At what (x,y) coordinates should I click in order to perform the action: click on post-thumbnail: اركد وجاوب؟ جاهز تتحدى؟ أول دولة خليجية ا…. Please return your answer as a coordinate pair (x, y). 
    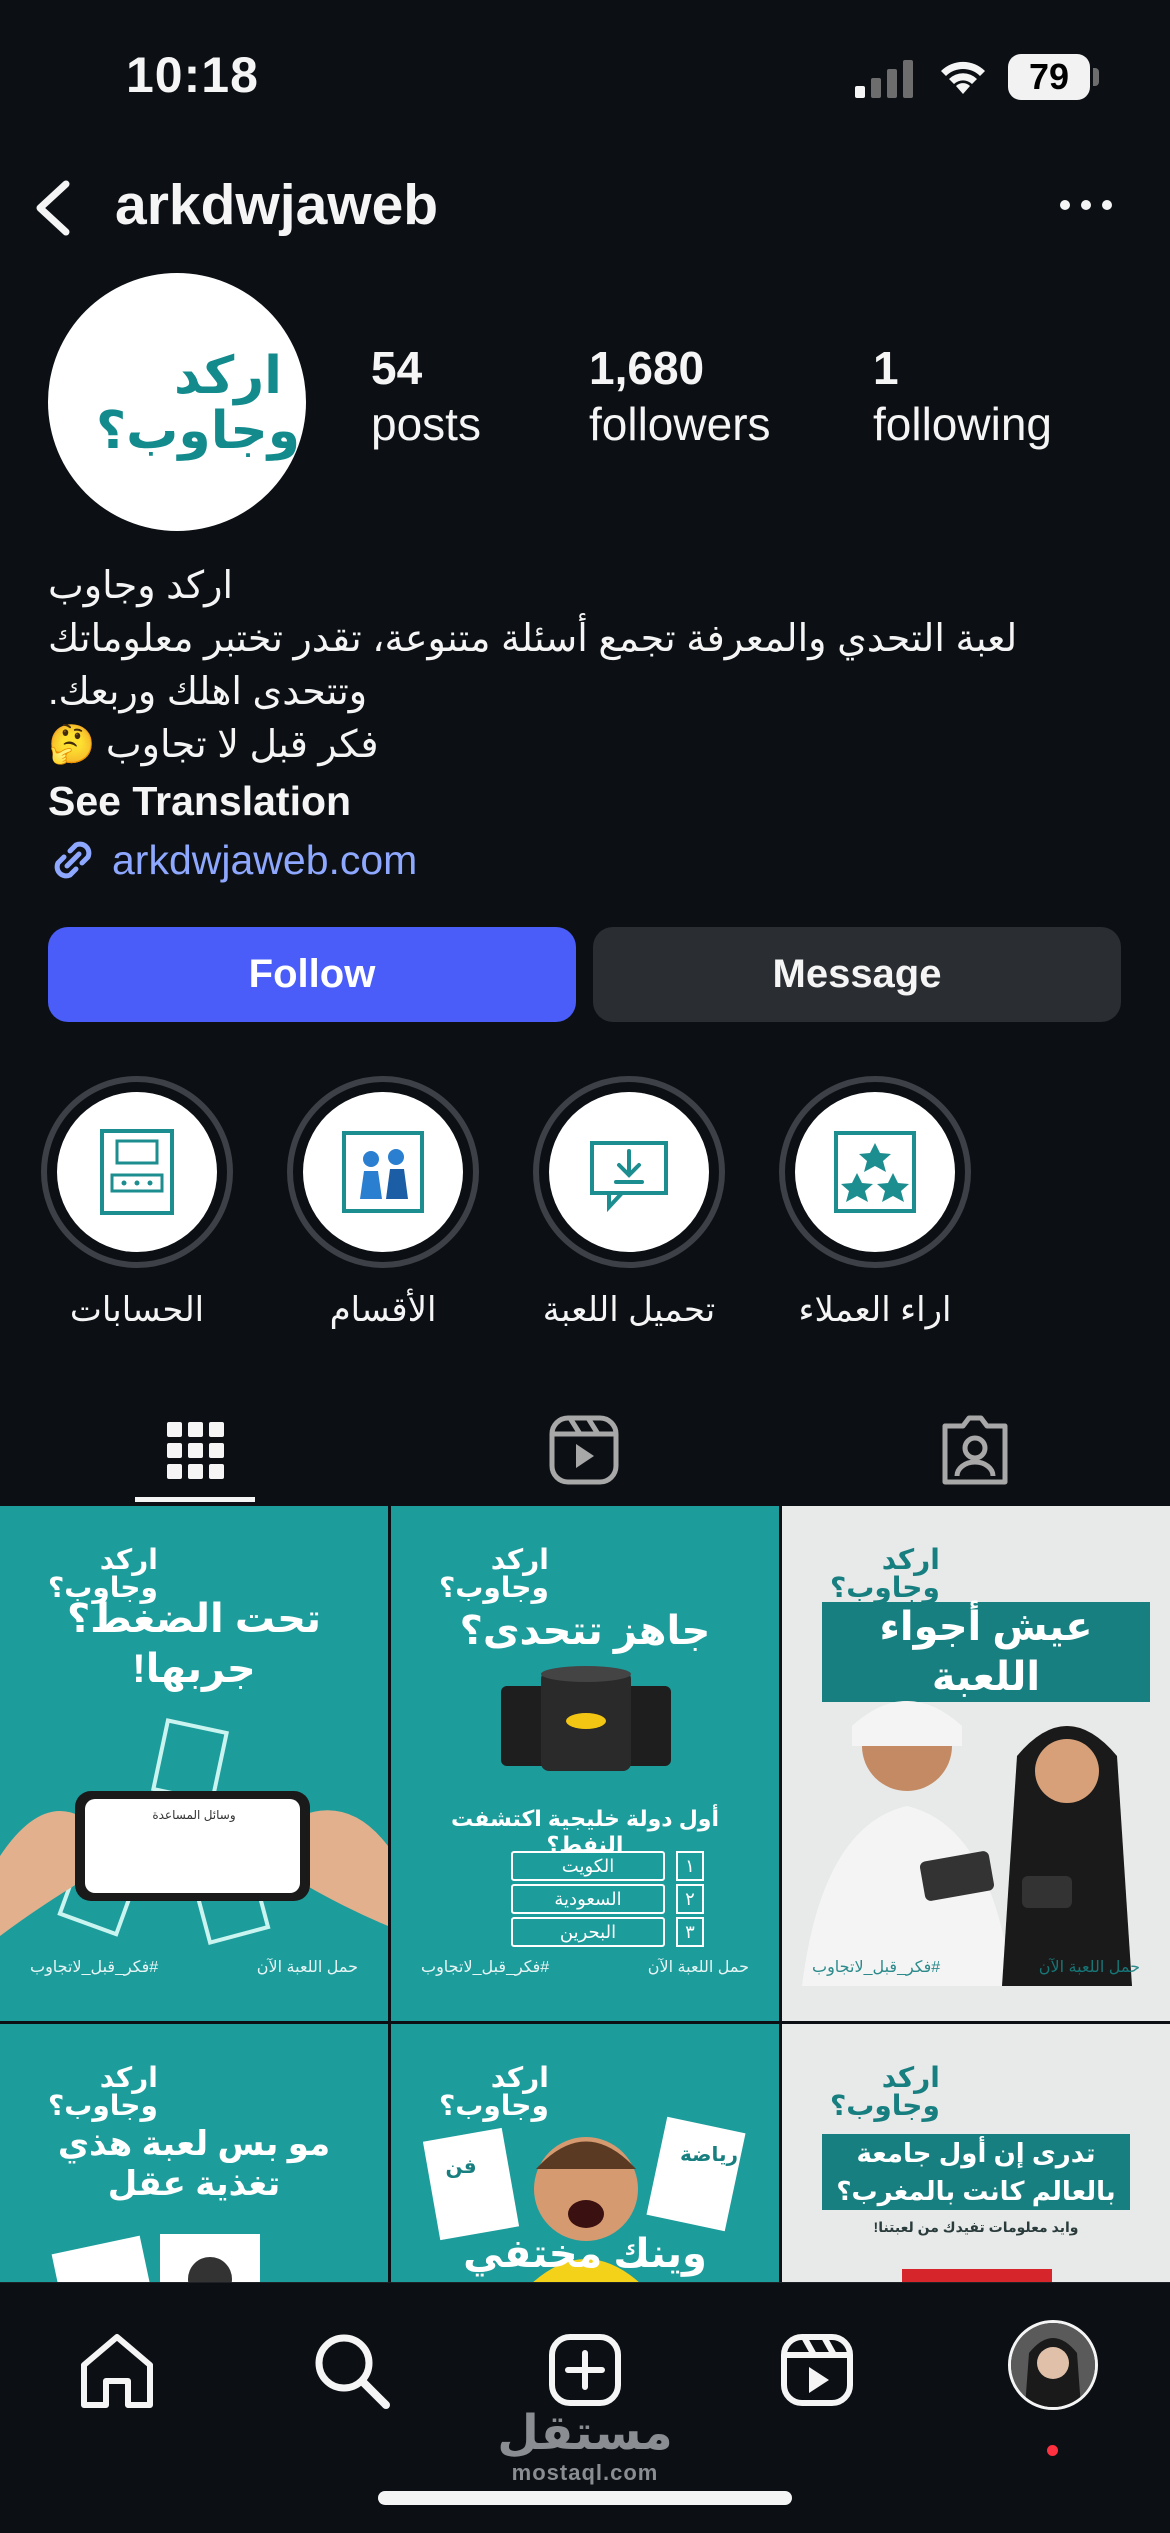
    Looking at the image, I should click on (585, 1763).